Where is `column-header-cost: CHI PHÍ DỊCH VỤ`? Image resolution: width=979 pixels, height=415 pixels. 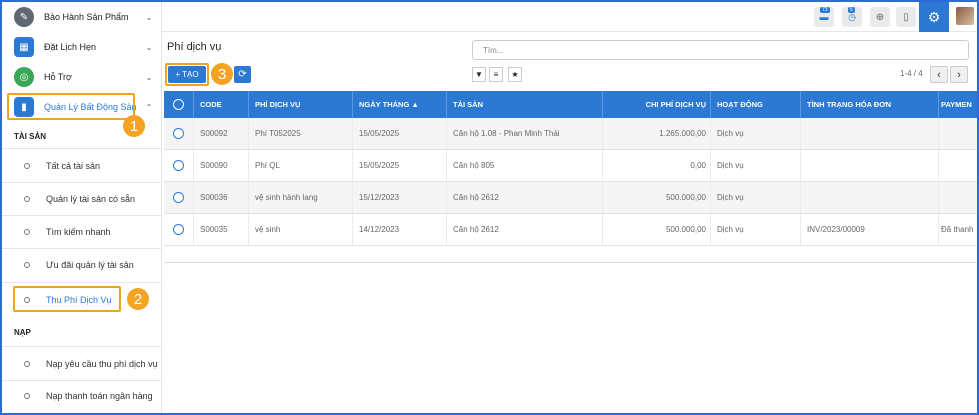 column-header-cost: CHI PHÍ DỊCH VỤ is located at coordinates (657, 104).